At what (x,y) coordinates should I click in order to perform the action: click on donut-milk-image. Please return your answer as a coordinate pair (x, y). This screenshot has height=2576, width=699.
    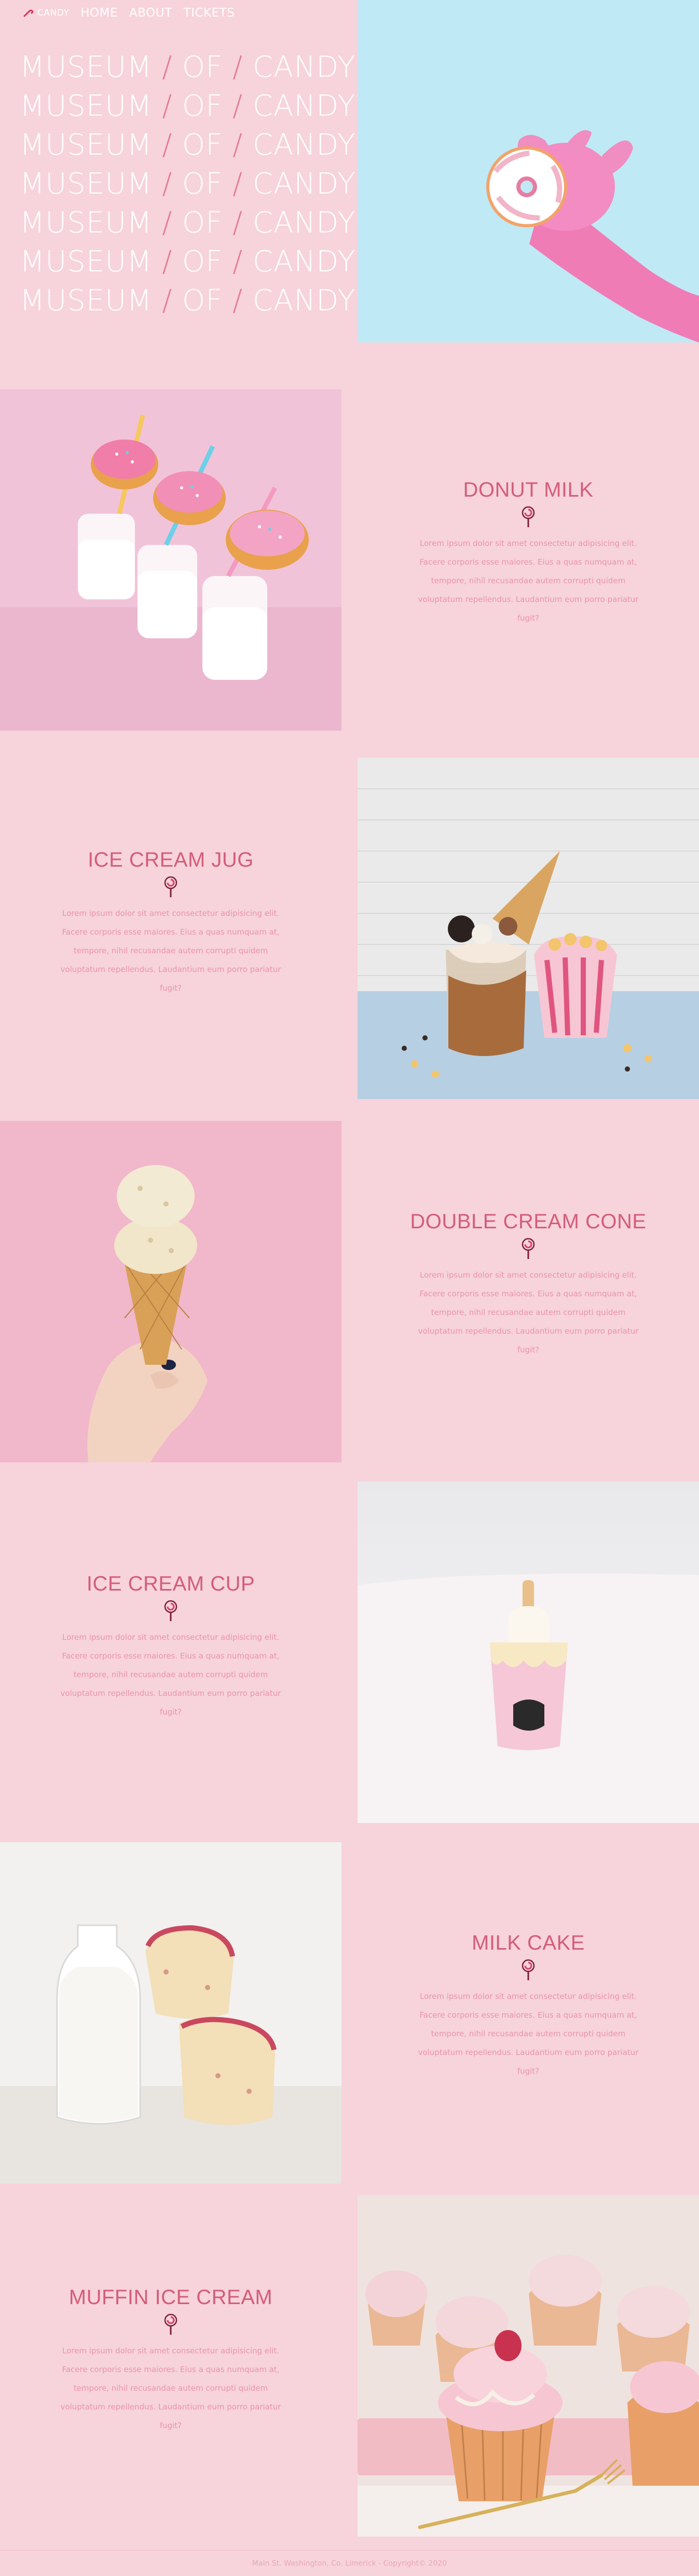
    Looking at the image, I should click on (170, 560).